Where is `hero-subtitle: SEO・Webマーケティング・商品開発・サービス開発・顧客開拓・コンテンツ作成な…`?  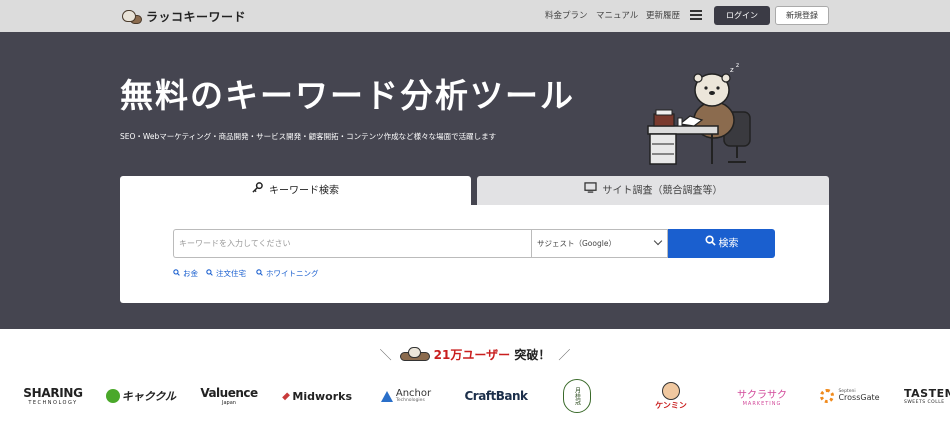 hero-subtitle: SEO・Webマーケティング・商品開発・サービス開発・顧客開拓・コンテンツ作成な… is located at coordinates (308, 136).